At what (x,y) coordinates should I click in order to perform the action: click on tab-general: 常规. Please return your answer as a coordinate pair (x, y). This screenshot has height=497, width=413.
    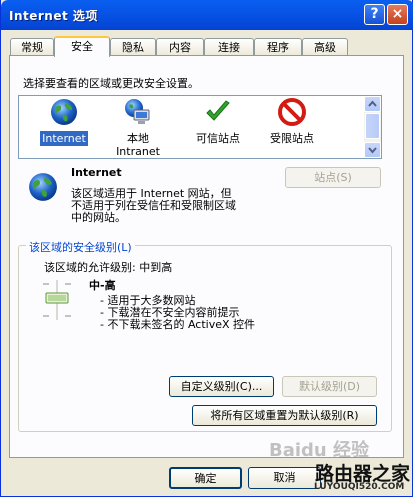
    Looking at the image, I should click on (32, 47).